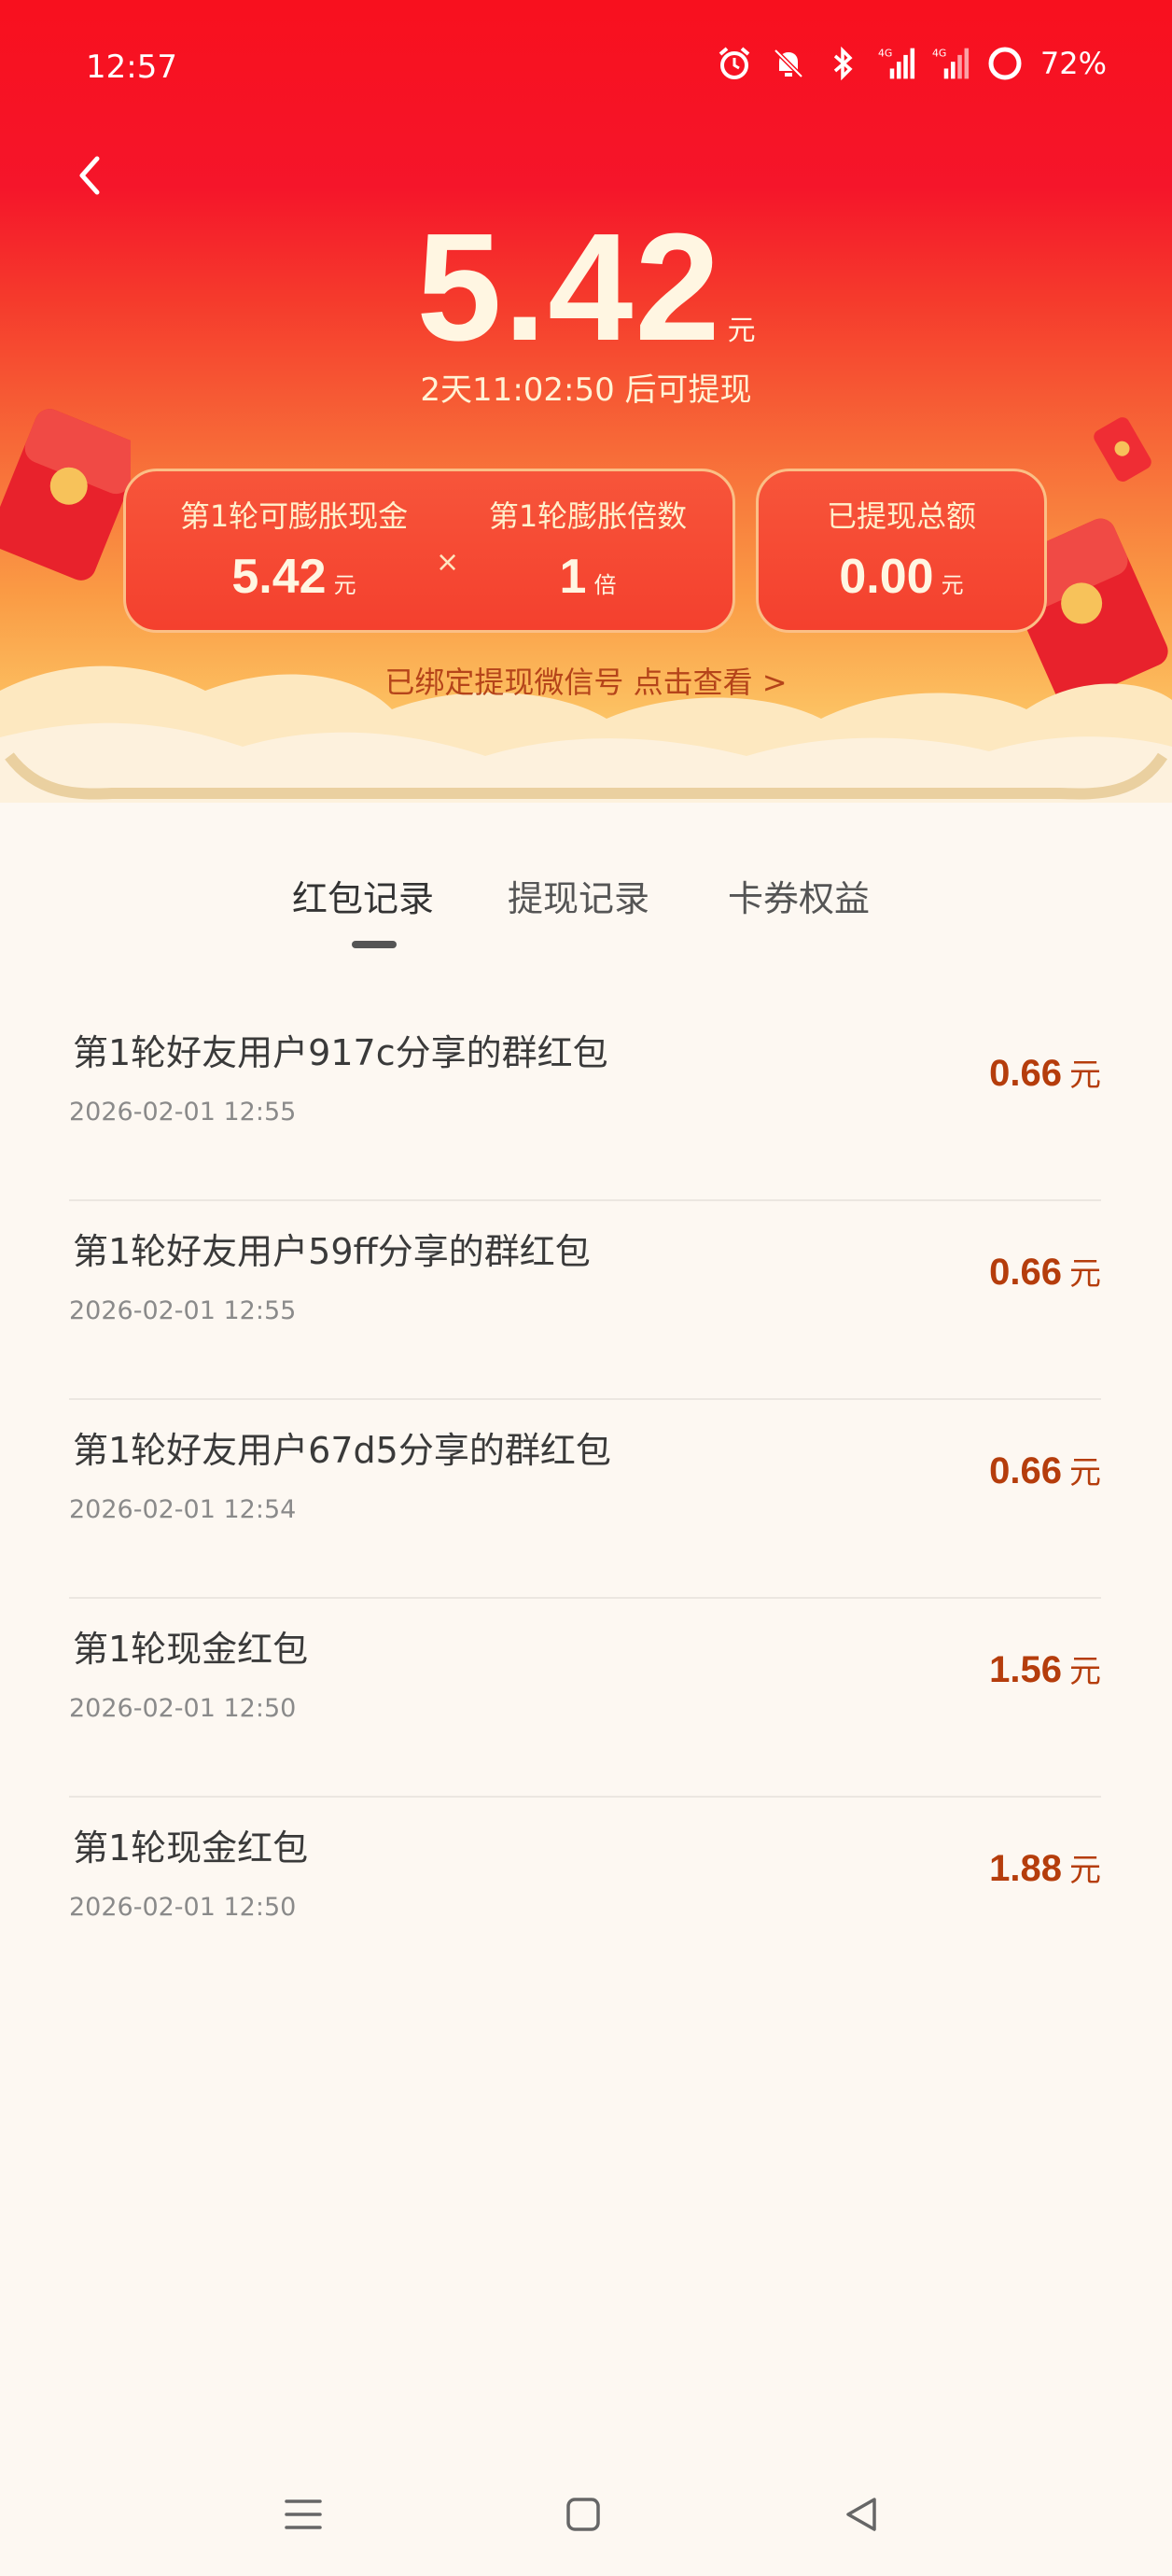 The width and height of the screenshot is (1172, 2576). I want to click on back-button, so click(88, 175).